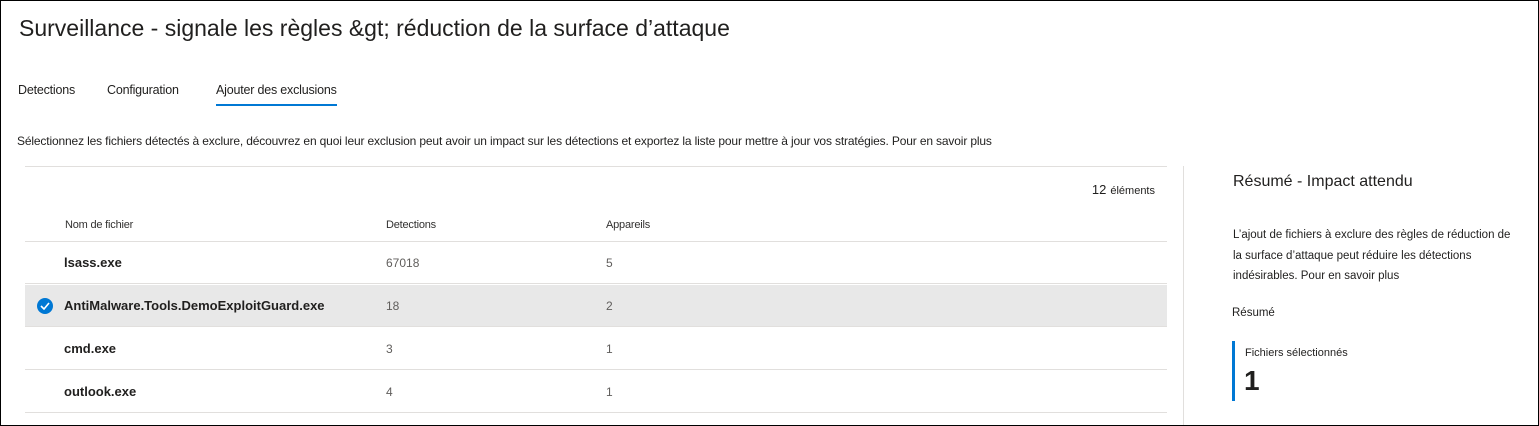 The width and height of the screenshot is (1539, 426). What do you see at coordinates (45, 306) in the screenshot?
I see `checkmark-circle-icon` at bounding box center [45, 306].